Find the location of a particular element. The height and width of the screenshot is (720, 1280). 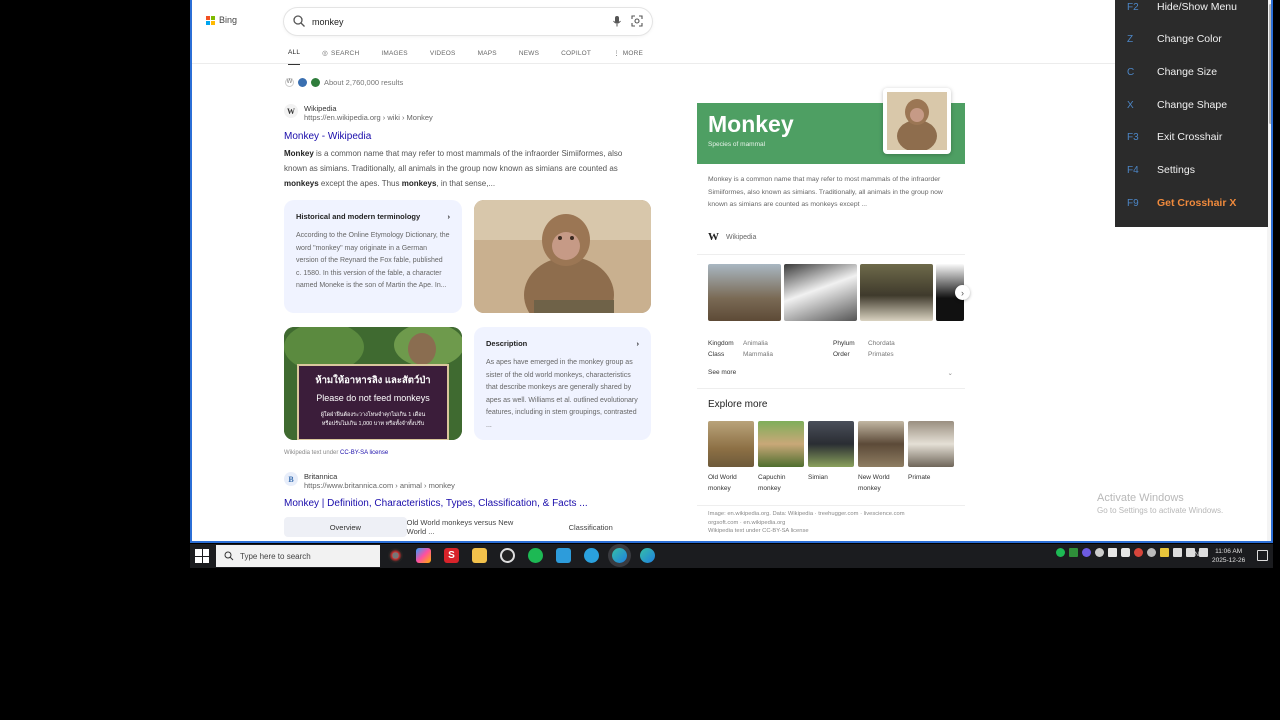

wikipedia-result-title: Monkey - Wikipedia is located at coordinates (327, 136).